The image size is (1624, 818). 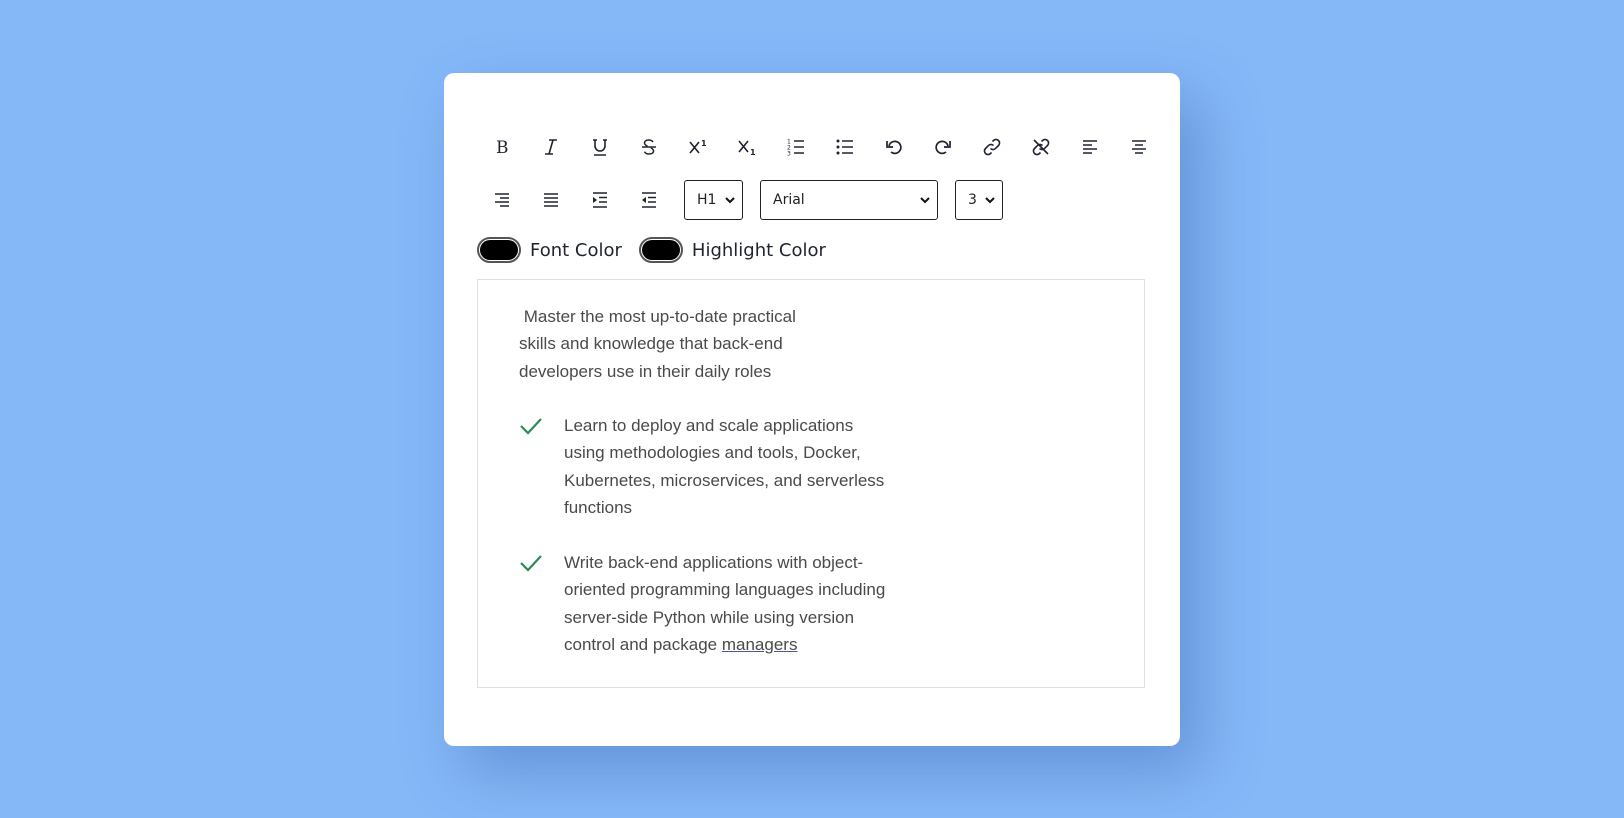 I want to click on underline-button, so click(x=599, y=147).